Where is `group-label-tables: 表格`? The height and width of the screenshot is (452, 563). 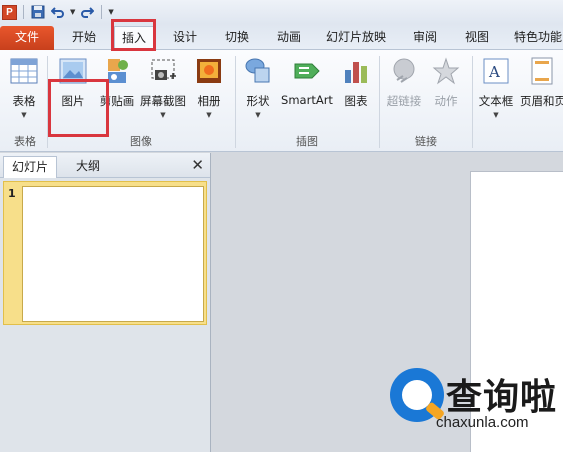 group-label-tables: 表格 is located at coordinates (25, 141).